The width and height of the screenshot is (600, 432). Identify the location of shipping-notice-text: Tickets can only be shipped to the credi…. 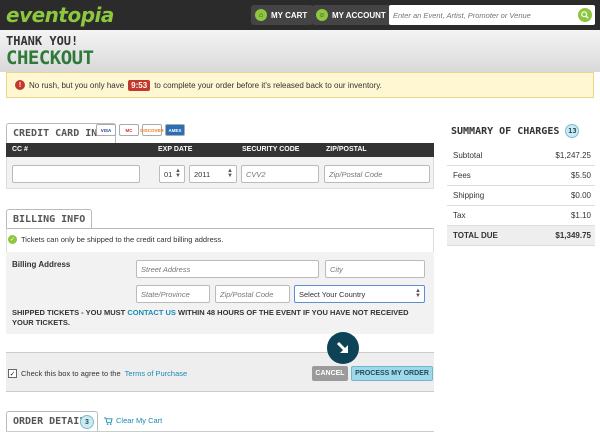
(122, 239).